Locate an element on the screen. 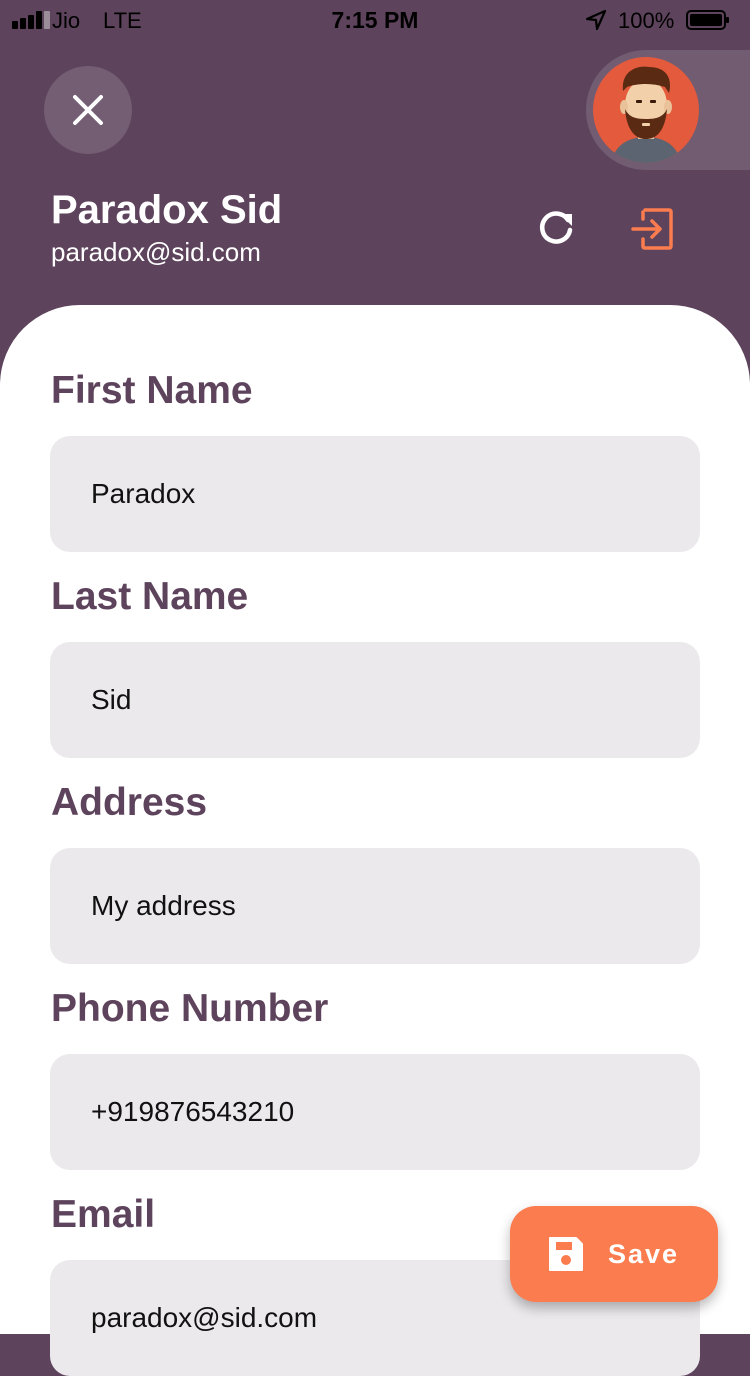  profile-email: paradox@sid.com is located at coordinates (156, 252).